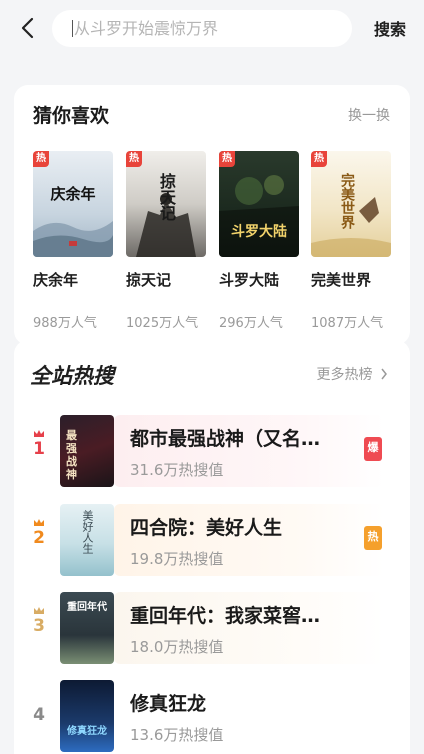 The height and width of the screenshot is (754, 424). What do you see at coordinates (162, 323) in the screenshot?
I see `book-popularity: 1025万人气` at bounding box center [162, 323].